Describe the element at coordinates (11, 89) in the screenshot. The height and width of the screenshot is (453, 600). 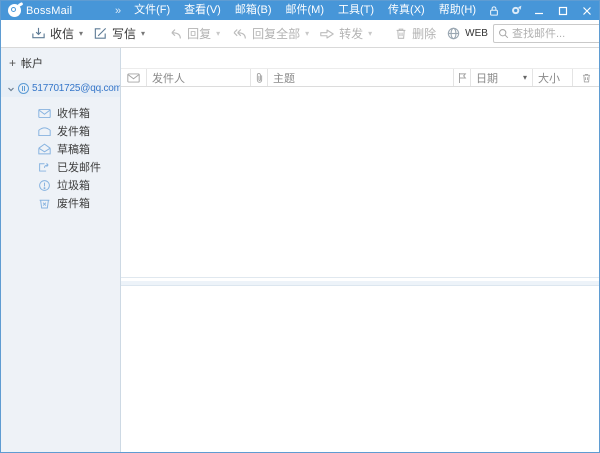
I see `account-expand-chevron-icon` at that location.